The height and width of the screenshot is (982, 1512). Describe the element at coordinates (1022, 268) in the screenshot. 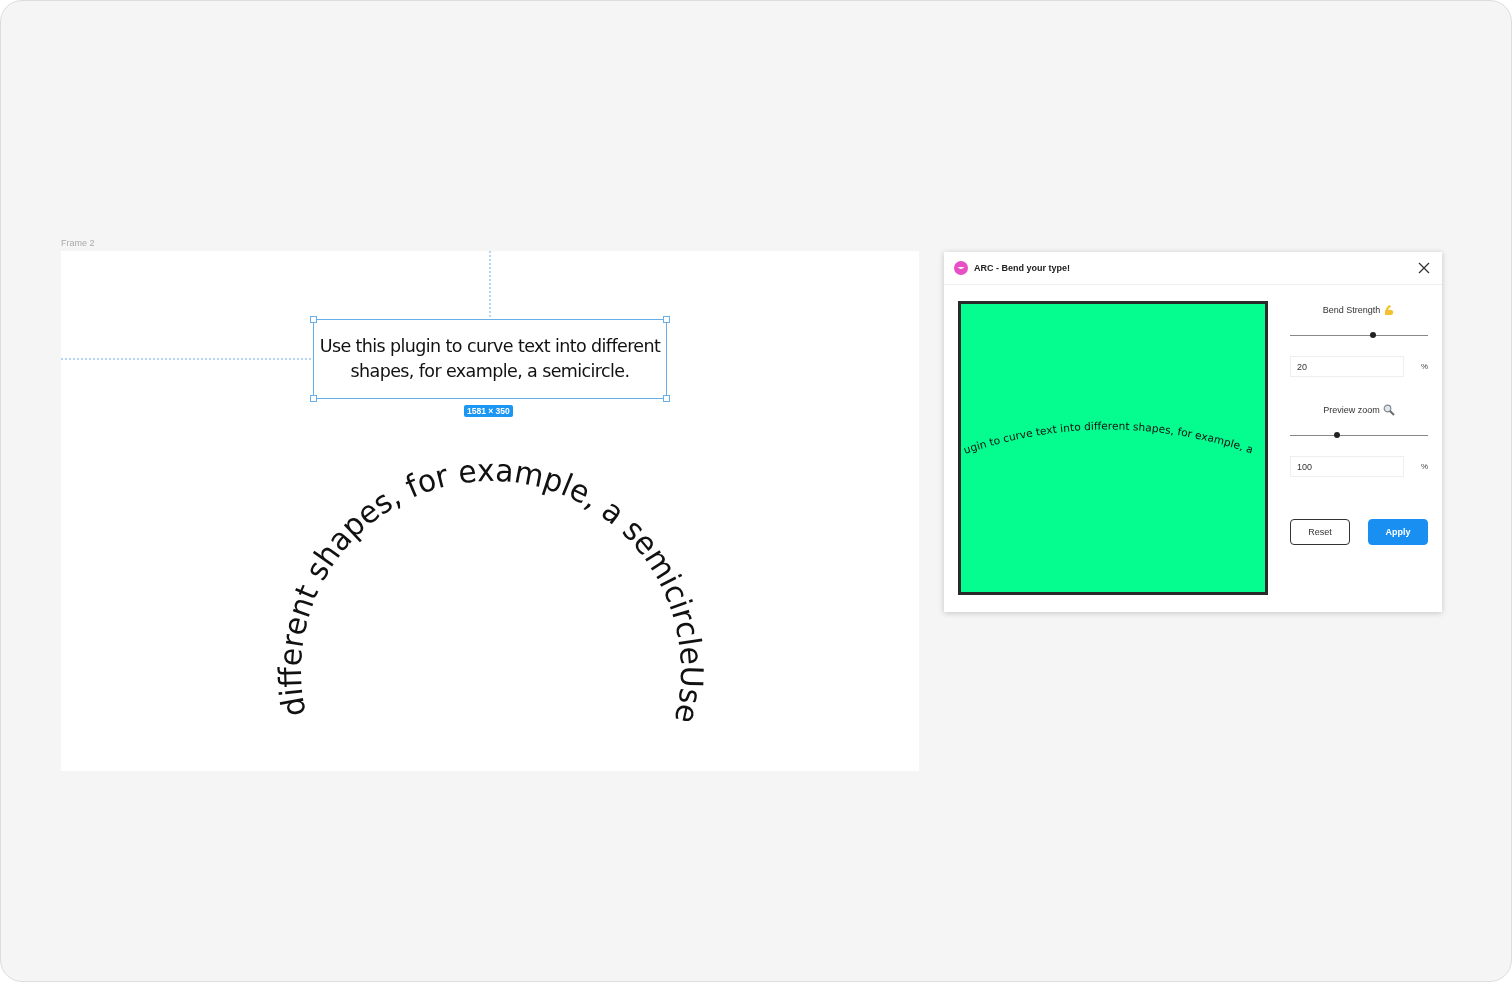

I see `window-title: ARC - Bend your type!` at that location.